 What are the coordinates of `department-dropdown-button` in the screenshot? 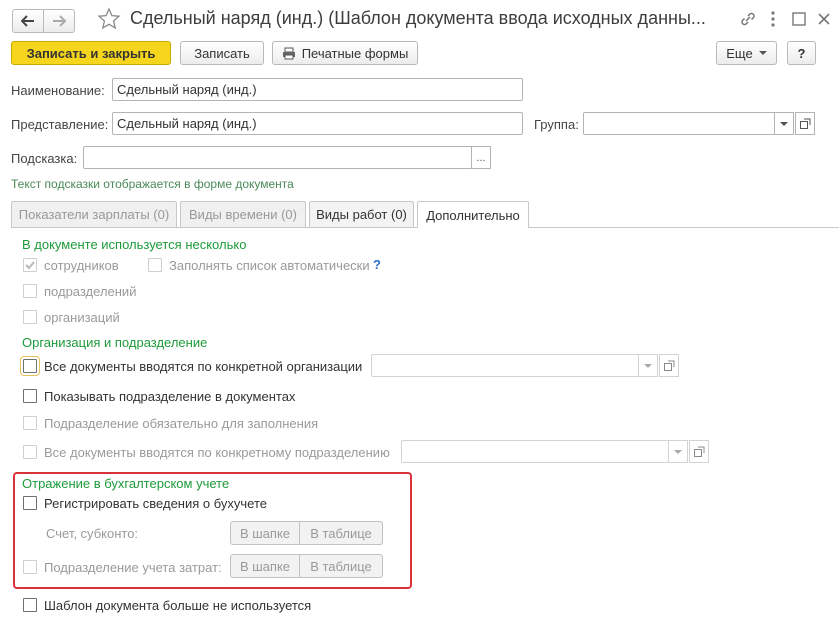 It's located at (678, 451).